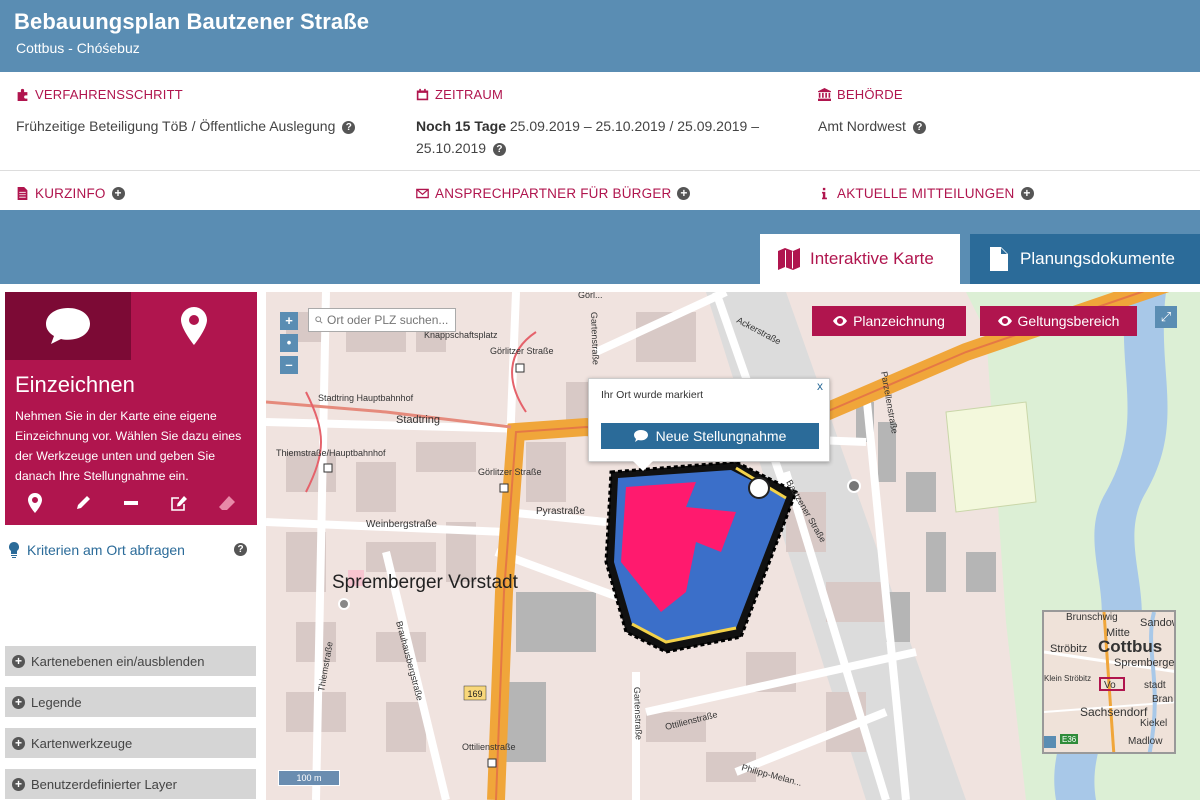  Describe the element at coordinates (1145, 663) in the screenshot. I see `overview-label-spremberger: Spremberger` at that location.